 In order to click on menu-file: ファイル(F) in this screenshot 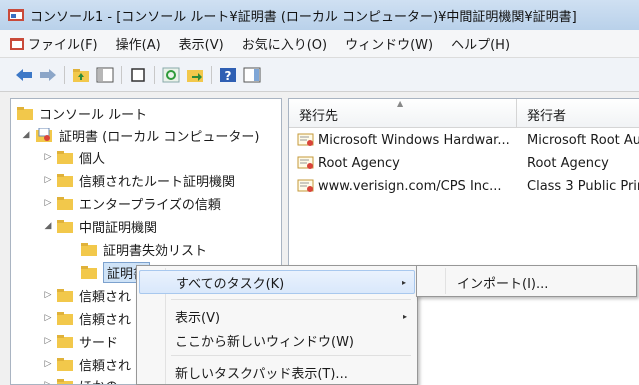, I will do `click(54, 43)`.